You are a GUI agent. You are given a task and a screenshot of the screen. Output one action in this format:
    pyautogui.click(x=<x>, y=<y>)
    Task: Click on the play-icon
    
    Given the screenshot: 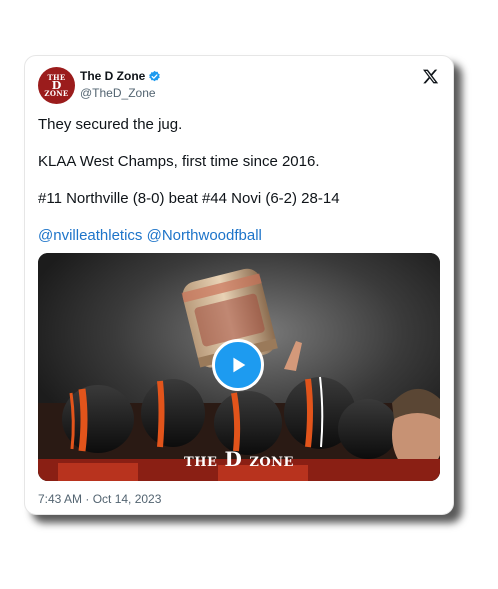 What is the action you would take?
    pyautogui.click(x=239, y=365)
    